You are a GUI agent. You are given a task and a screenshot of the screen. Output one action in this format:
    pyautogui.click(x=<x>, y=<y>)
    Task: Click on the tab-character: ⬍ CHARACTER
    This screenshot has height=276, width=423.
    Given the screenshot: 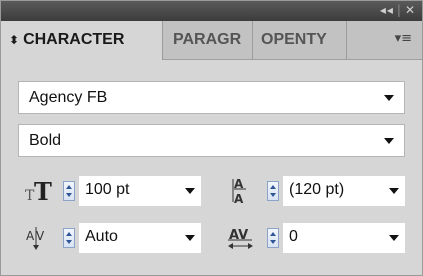 What is the action you would take?
    pyautogui.click(x=82, y=40)
    